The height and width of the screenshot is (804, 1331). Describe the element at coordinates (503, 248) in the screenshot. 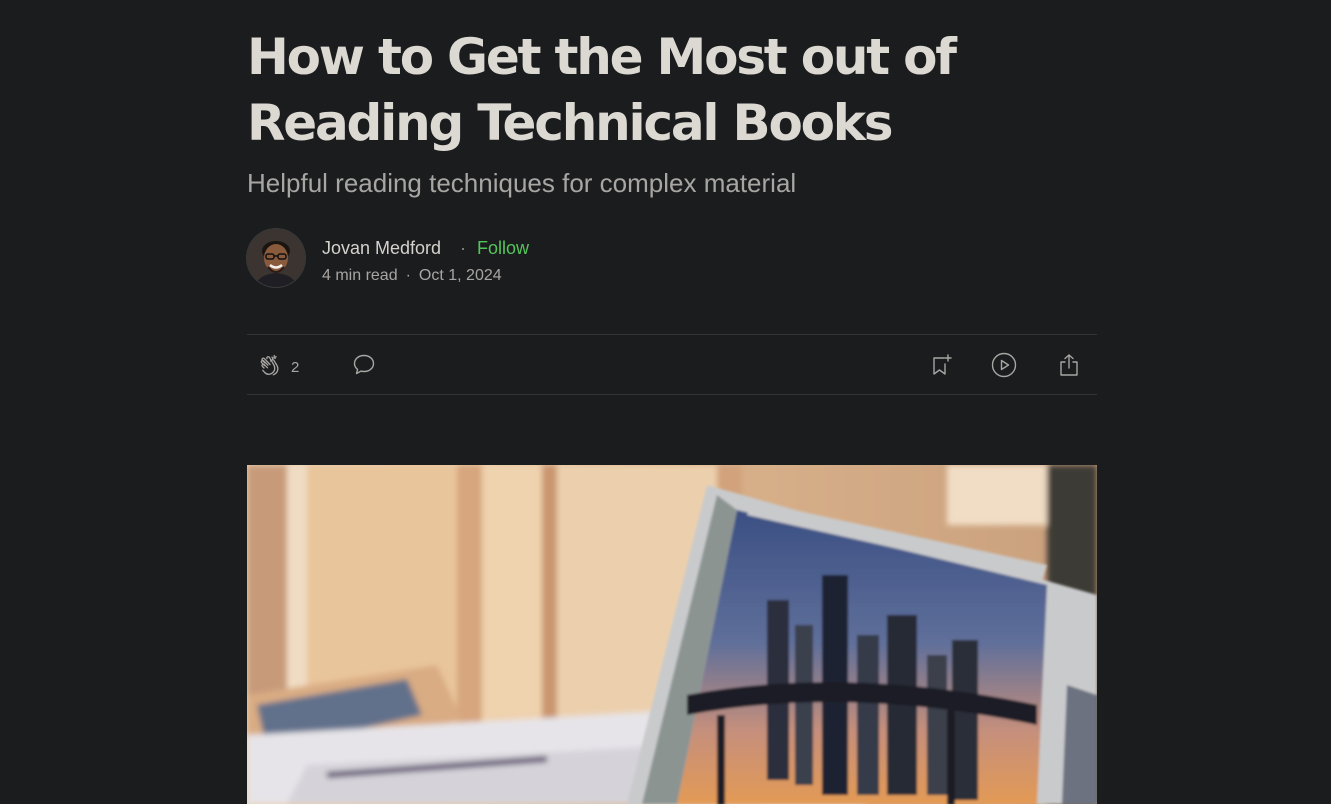

I see `follow-button: Follow` at that location.